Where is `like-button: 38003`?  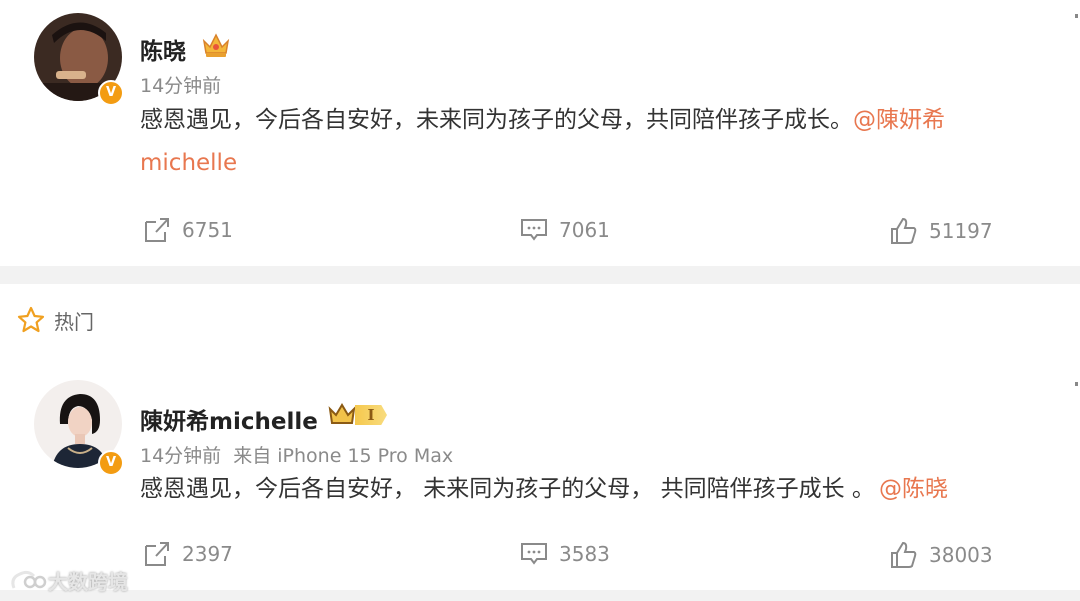
like-button: 38003 is located at coordinates (941, 555).